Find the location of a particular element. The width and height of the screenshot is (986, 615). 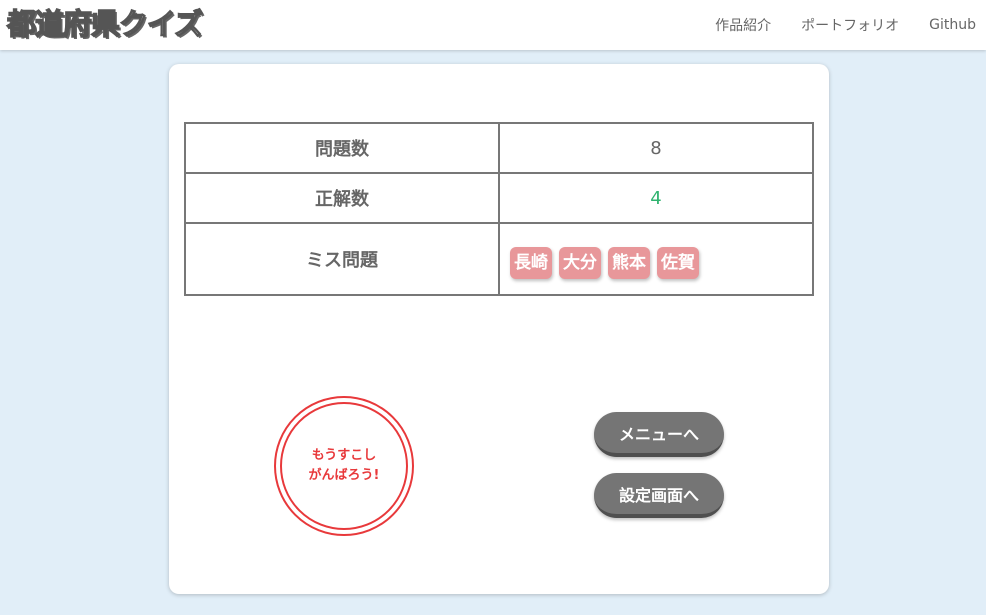

stamp-text-line2: がんばろう! is located at coordinates (344, 475).